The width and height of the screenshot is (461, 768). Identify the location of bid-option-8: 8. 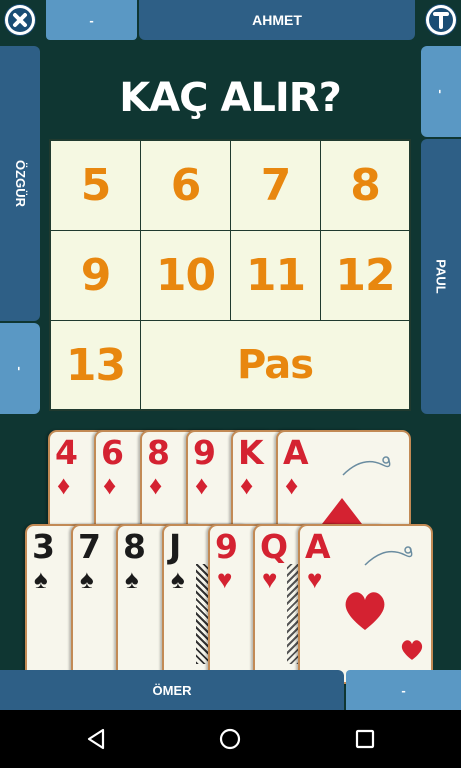
(365, 185).